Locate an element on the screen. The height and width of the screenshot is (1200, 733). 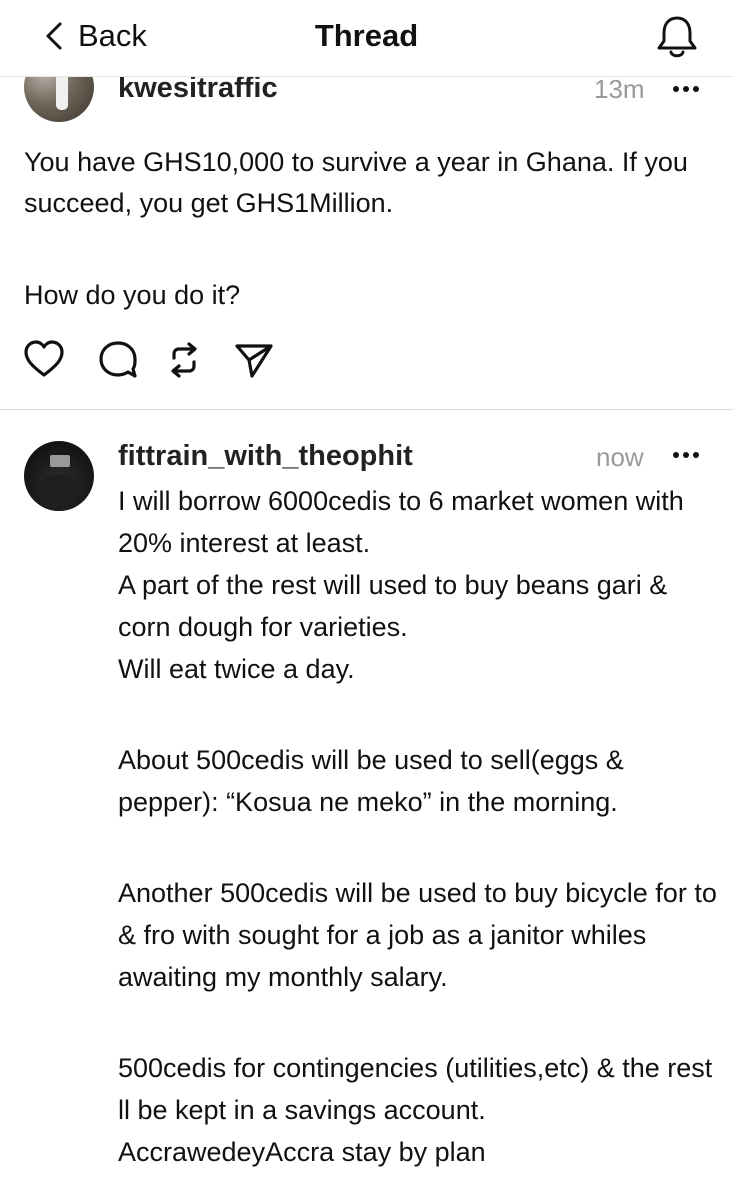
share-icon is located at coordinates (254, 360).